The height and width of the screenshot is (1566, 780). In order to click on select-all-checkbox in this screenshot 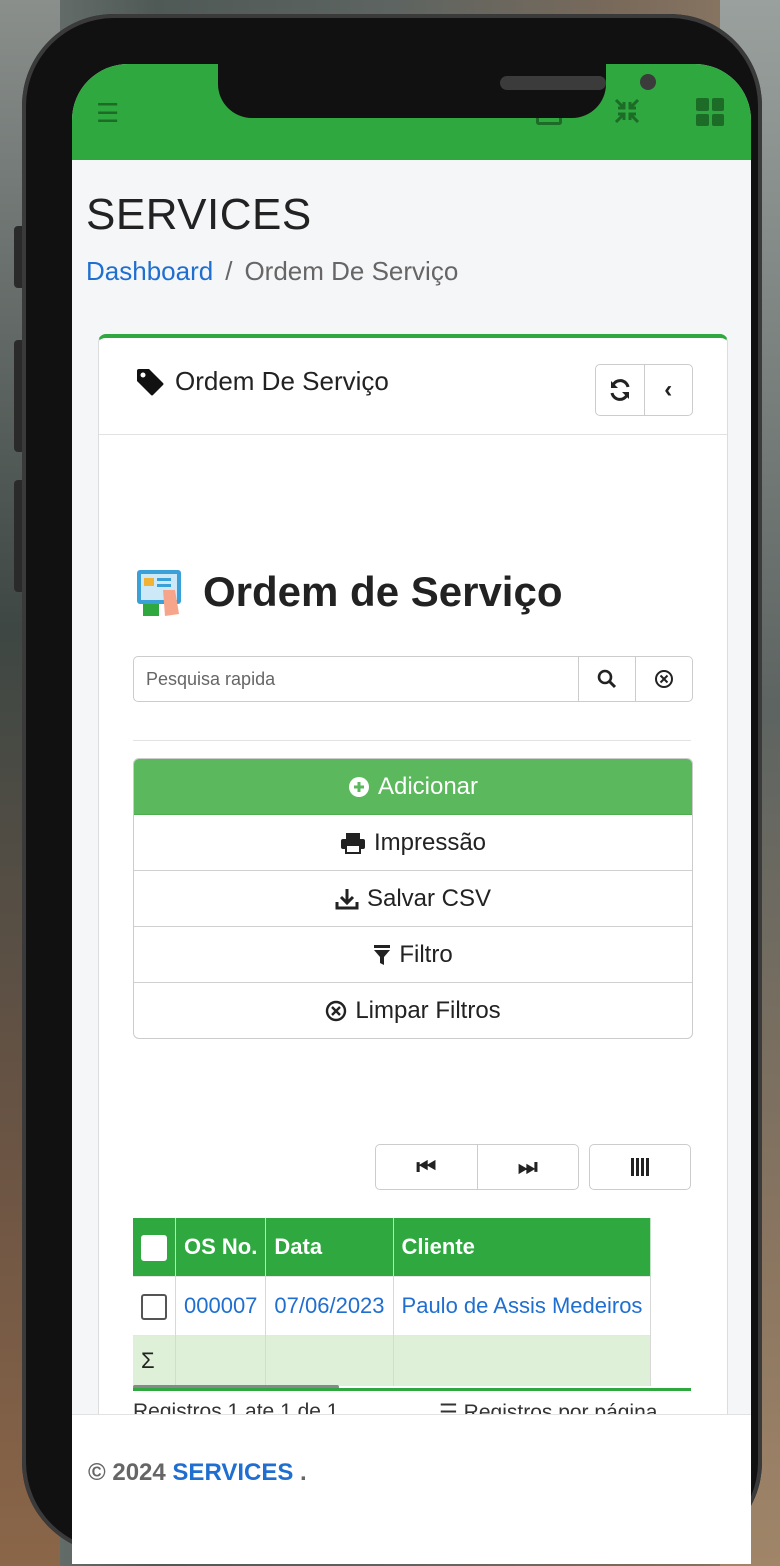, I will do `click(154, 1247)`.